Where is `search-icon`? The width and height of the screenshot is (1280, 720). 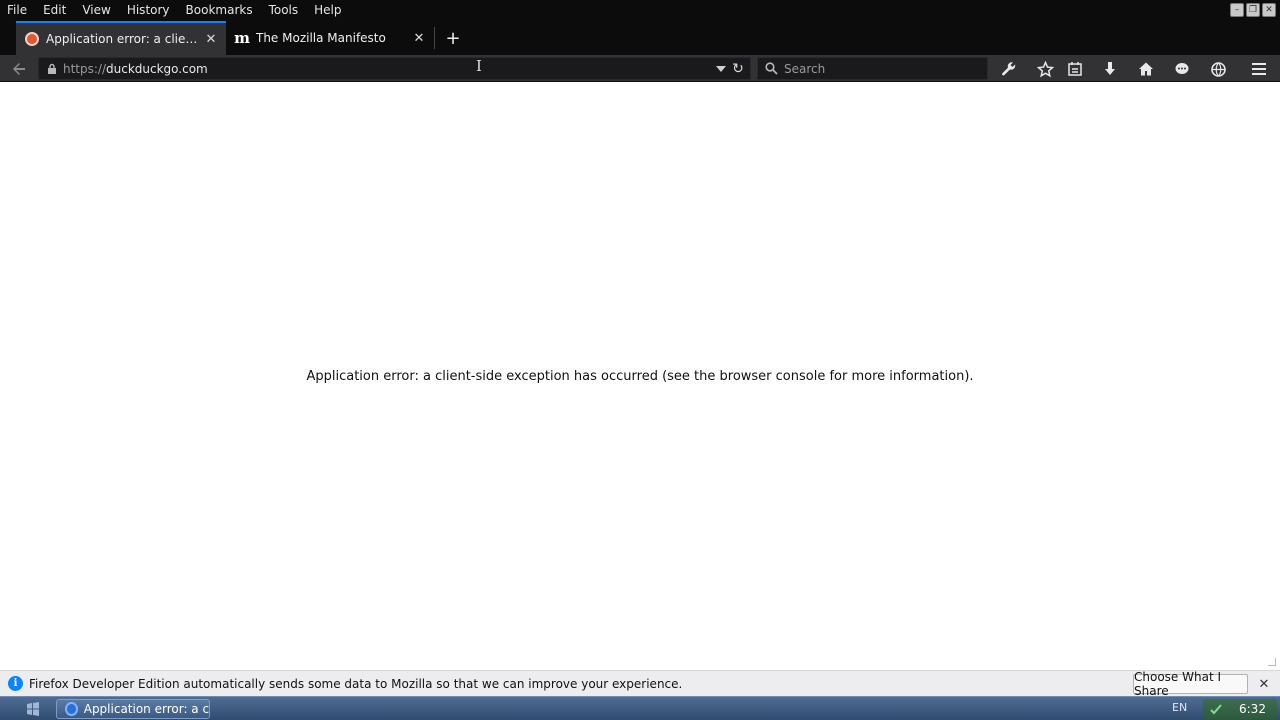 search-icon is located at coordinates (771, 69).